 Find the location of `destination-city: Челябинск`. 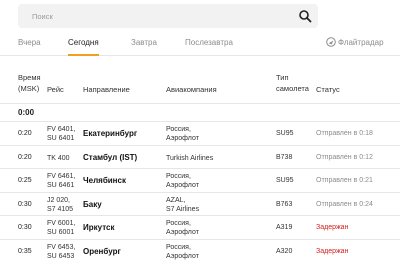

destination-city: Челябинск is located at coordinates (104, 180).